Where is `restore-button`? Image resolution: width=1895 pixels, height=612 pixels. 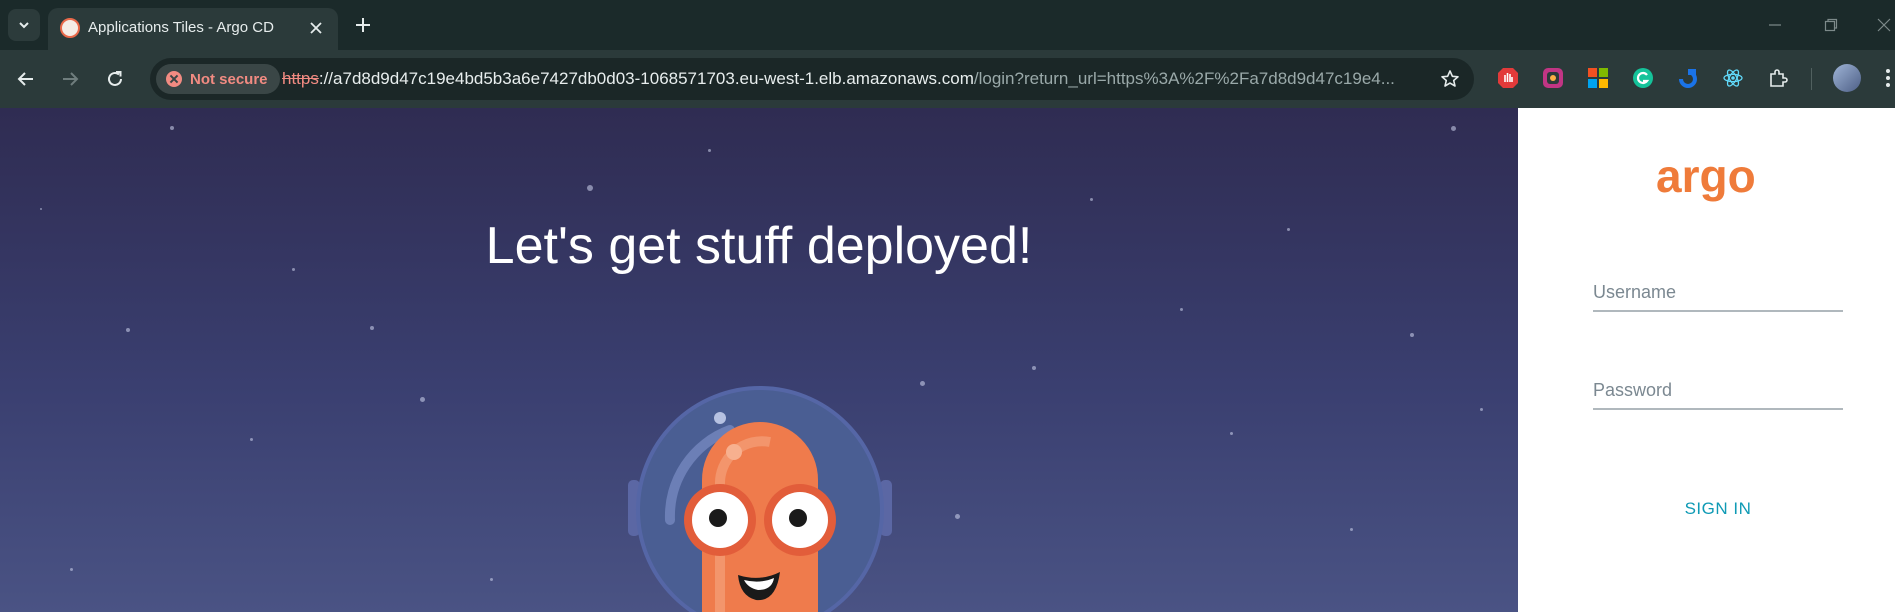 restore-button is located at coordinates (1831, 25).